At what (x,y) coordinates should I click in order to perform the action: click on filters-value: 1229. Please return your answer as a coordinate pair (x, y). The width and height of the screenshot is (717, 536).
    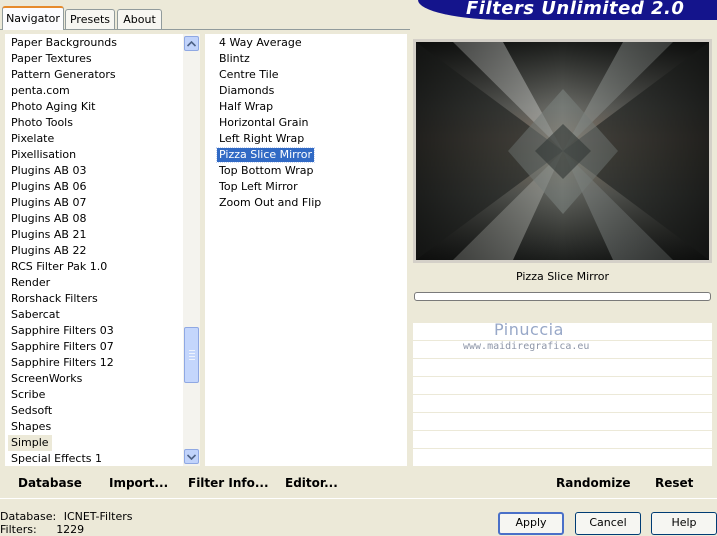
    Looking at the image, I should click on (70, 529).